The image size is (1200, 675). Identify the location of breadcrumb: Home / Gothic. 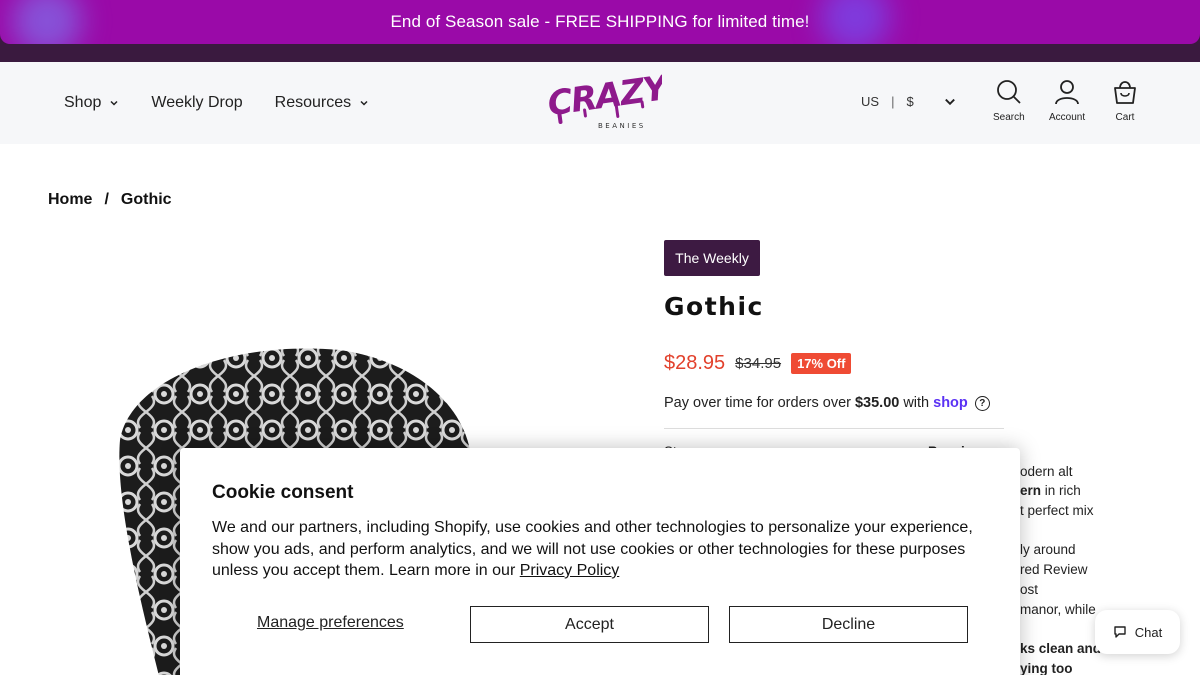
(110, 200).